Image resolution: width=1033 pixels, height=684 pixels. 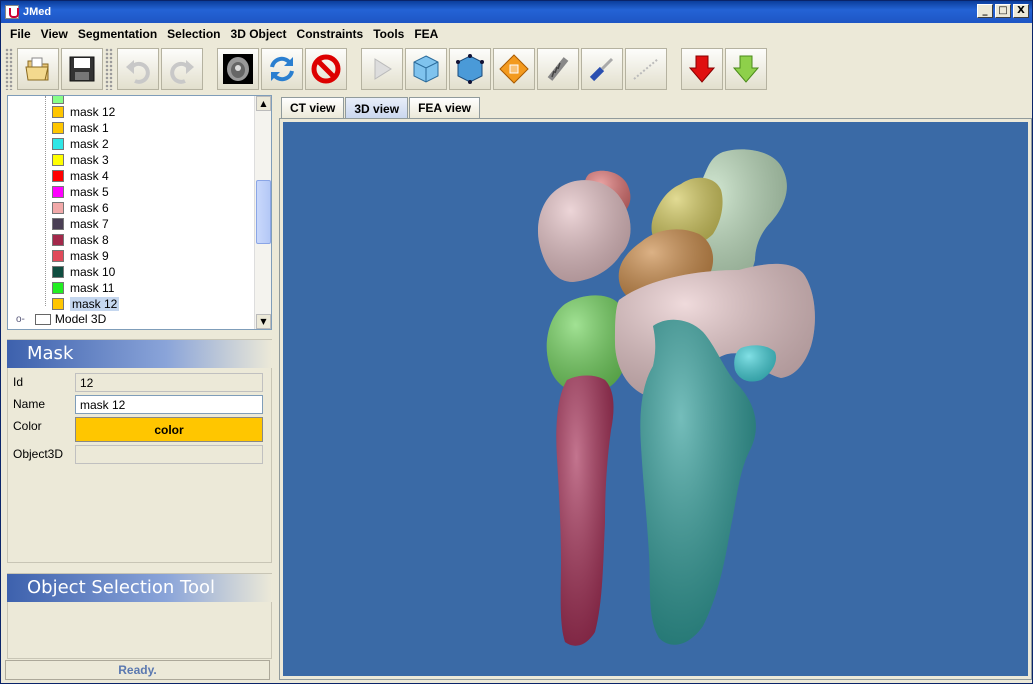 I want to click on tree-item: mask 9, so click(x=80, y=256).